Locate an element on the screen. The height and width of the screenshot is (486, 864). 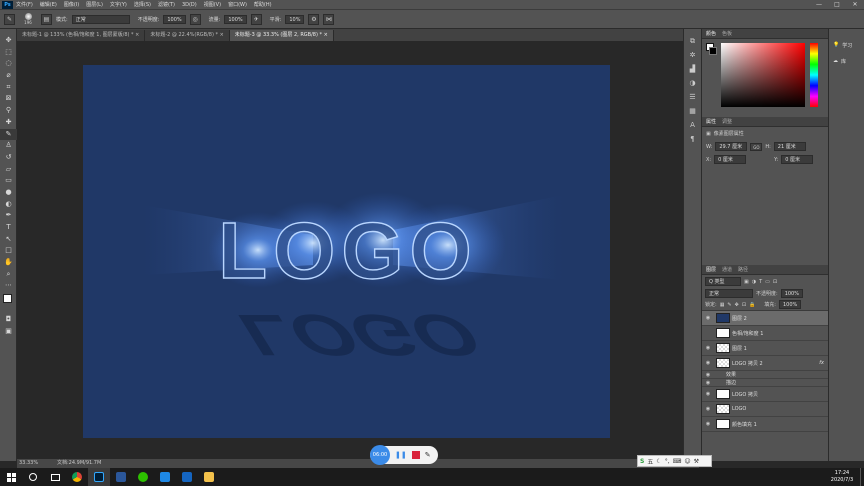
marquee-tool-icon: ⬚ is located at coordinates (8, 53).